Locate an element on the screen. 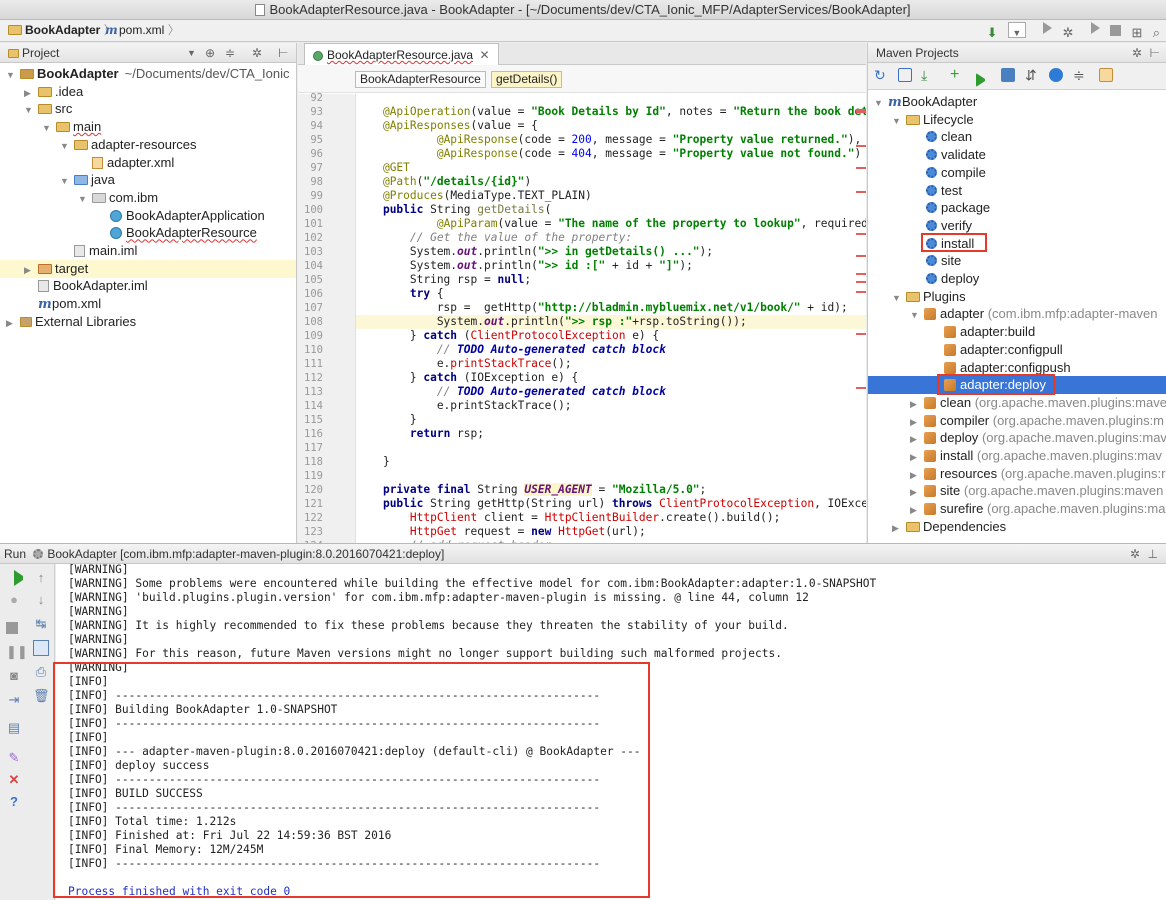 Image resolution: width=1166 pixels, height=900 pixels. project-tree-item: mpom.xml is located at coordinates (148, 304).